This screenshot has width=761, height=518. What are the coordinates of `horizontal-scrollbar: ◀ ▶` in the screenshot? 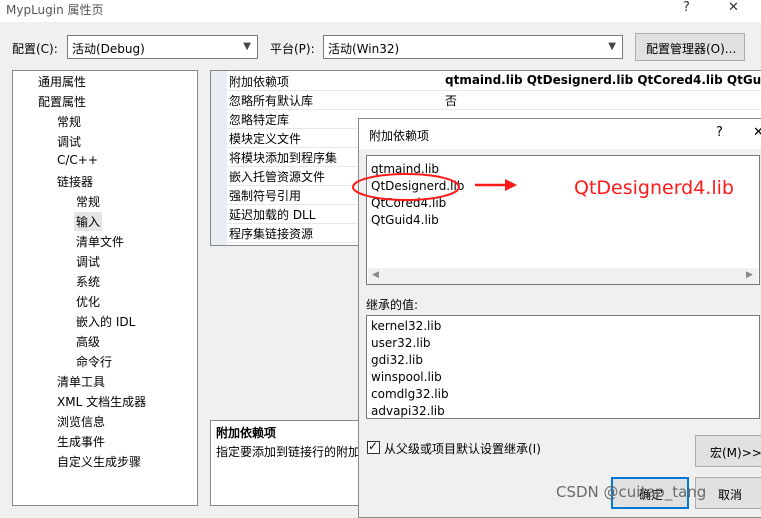 It's located at (563, 276).